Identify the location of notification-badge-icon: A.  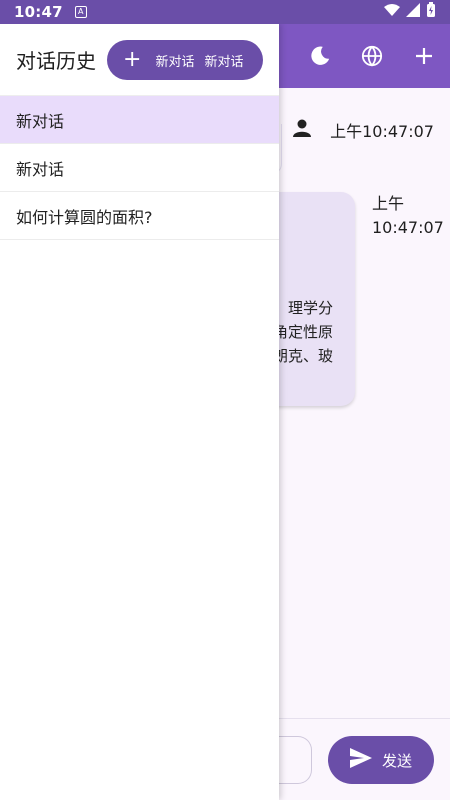
(80, 12).